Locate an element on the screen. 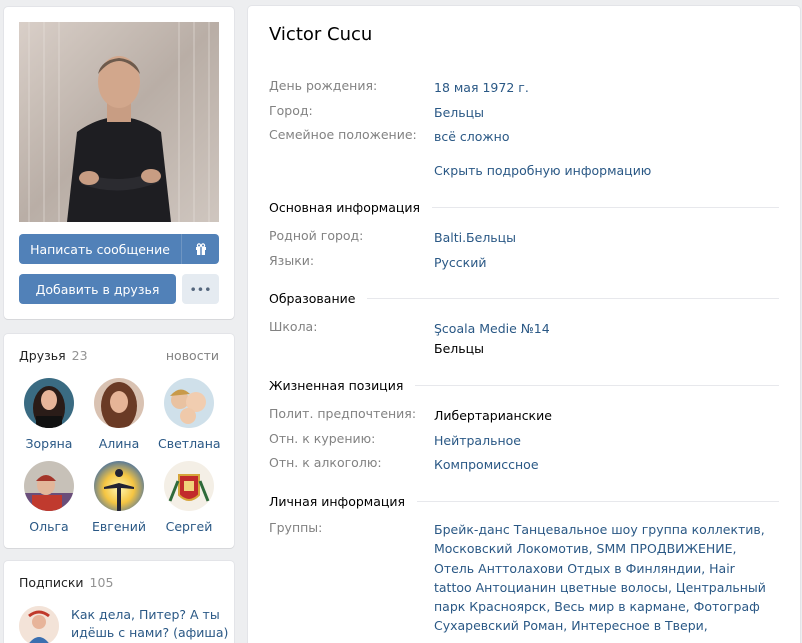  friend-item: Светлана is located at coordinates (189, 414).